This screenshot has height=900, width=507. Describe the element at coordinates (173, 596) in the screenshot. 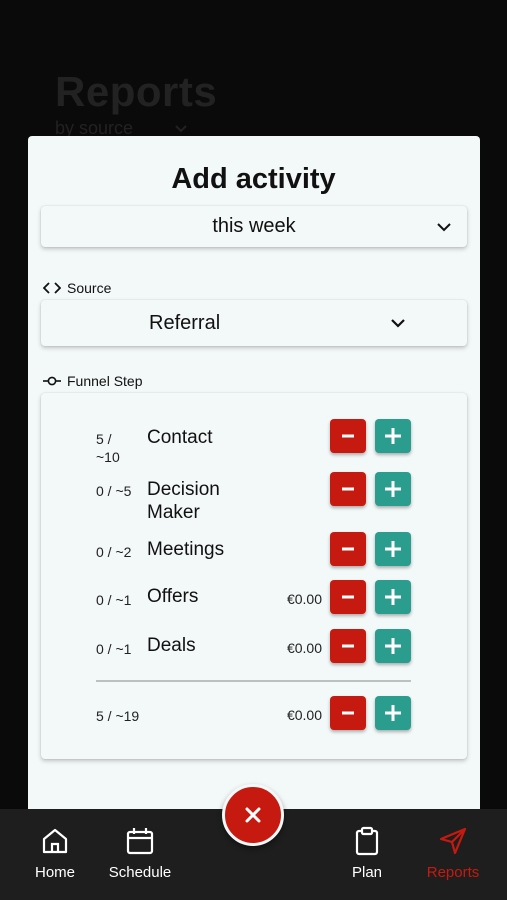

I see `offers-name: Offers` at that location.